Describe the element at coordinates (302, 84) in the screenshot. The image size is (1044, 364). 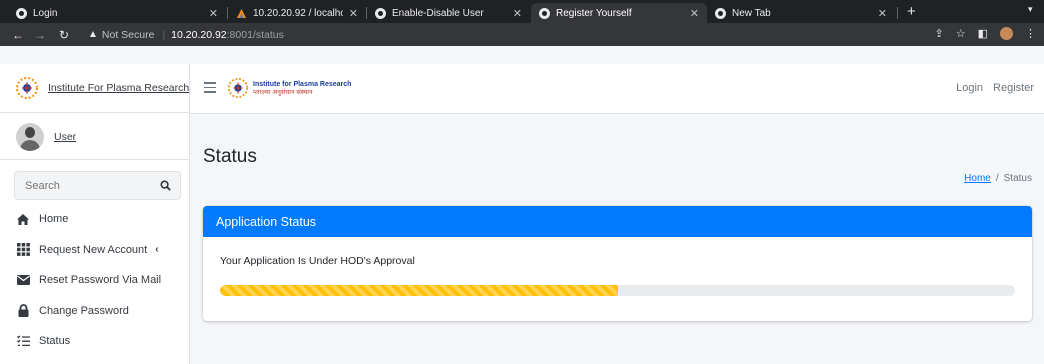
I see `navbar-brand-english: Institute for Plasma Research` at that location.